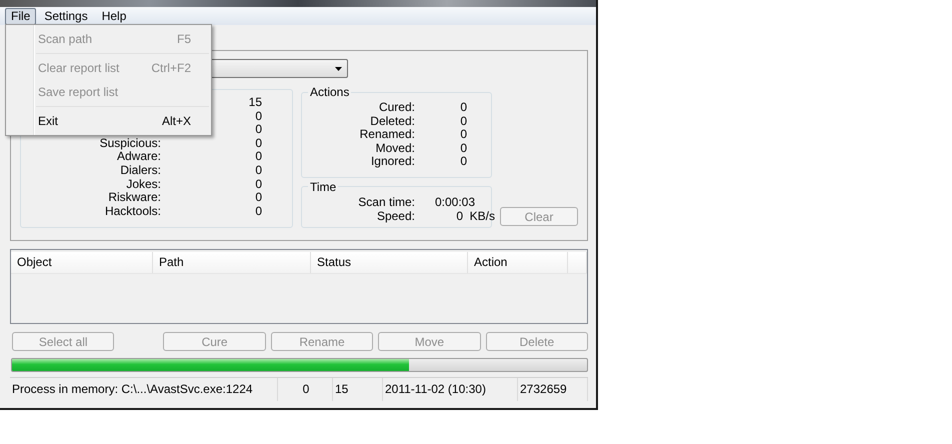 The image size is (952, 444). What do you see at coordinates (232, 262) in the screenshot?
I see `column-header: Path` at bounding box center [232, 262].